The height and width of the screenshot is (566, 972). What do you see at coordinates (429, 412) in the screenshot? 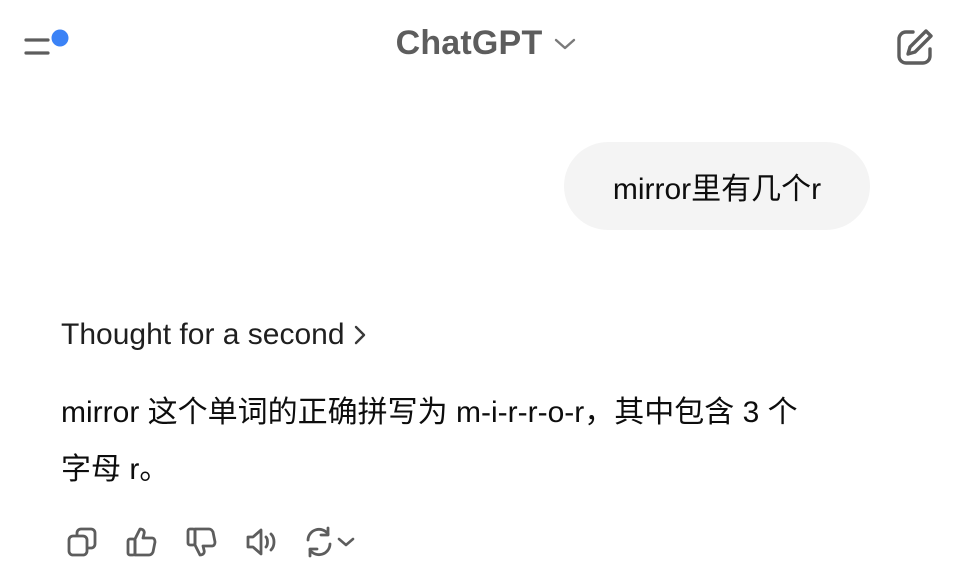
I see `answer-line: mirror 这个单词的正确拼写为 m-i-r-r-o-r，其中包含 3 个` at bounding box center [429, 412].